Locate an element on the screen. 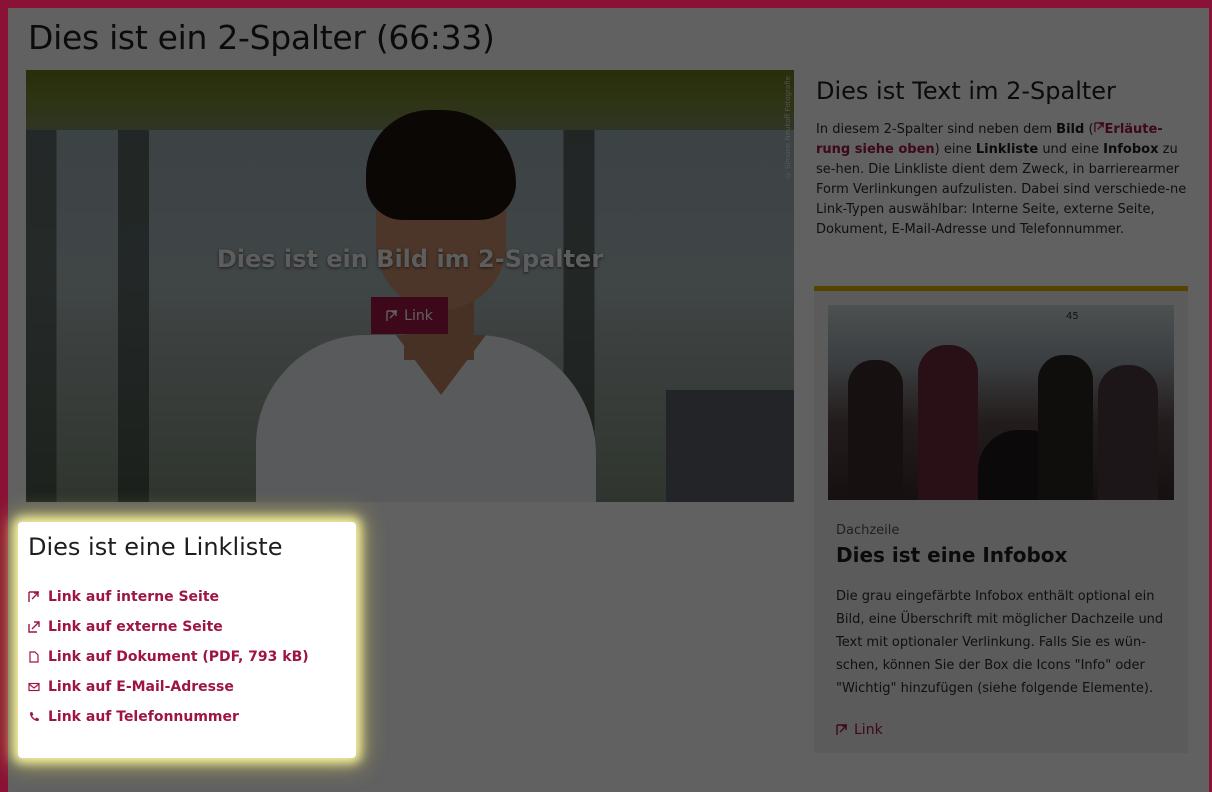  hero-title: Dies ist ein Bild im 2-Spalter is located at coordinates (410, 259).